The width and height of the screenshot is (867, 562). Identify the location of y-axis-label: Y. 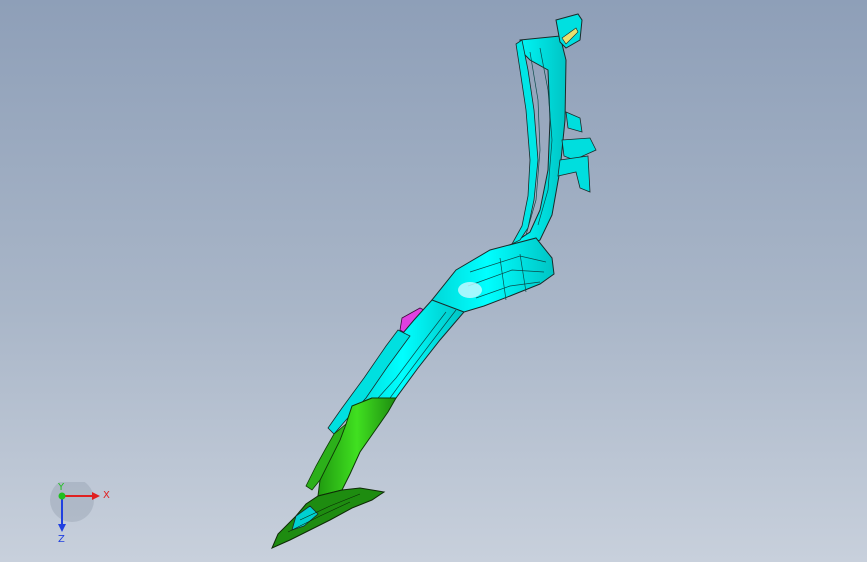
(61, 487).